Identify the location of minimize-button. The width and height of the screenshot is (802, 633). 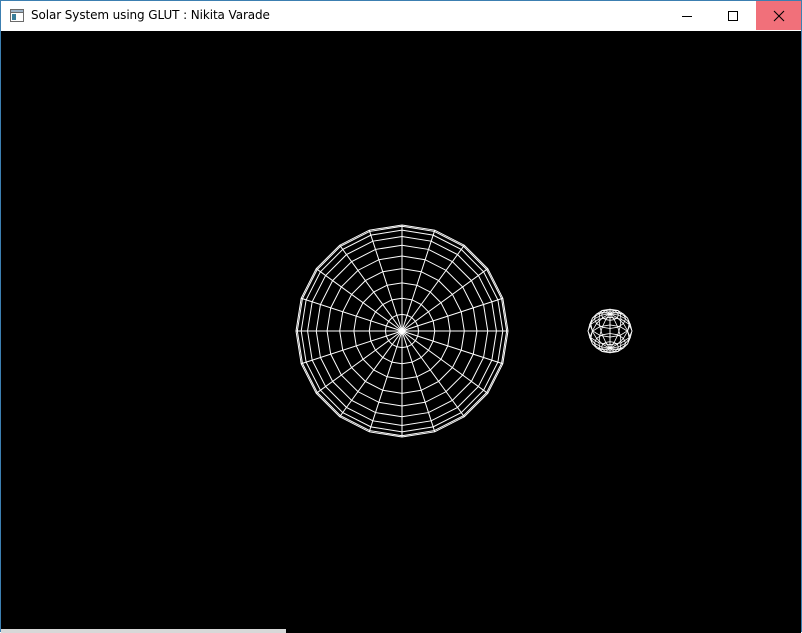
(687, 15).